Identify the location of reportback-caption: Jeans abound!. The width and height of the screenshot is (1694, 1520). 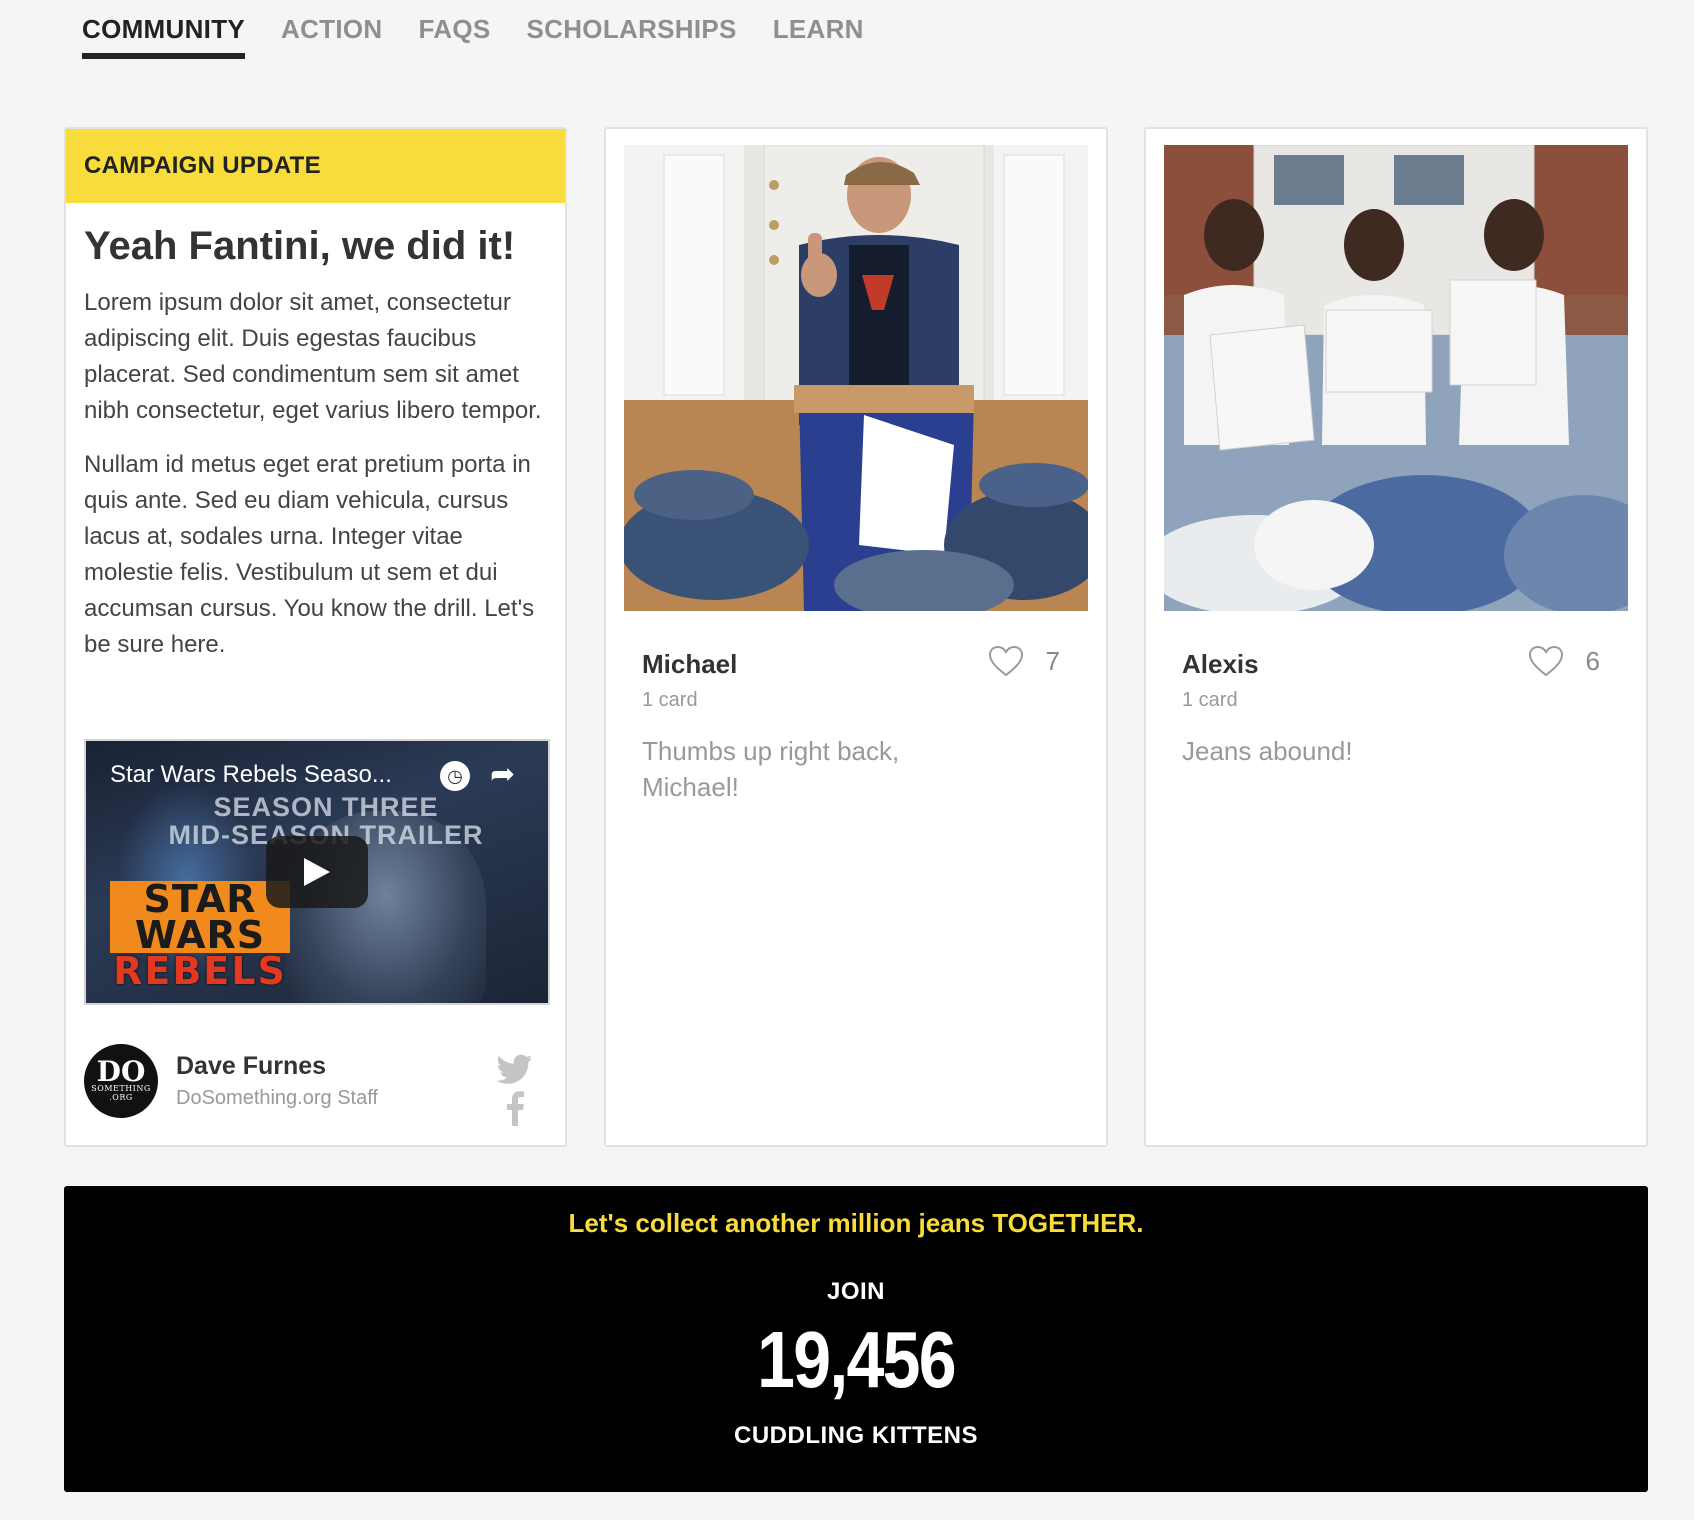
(1267, 751).